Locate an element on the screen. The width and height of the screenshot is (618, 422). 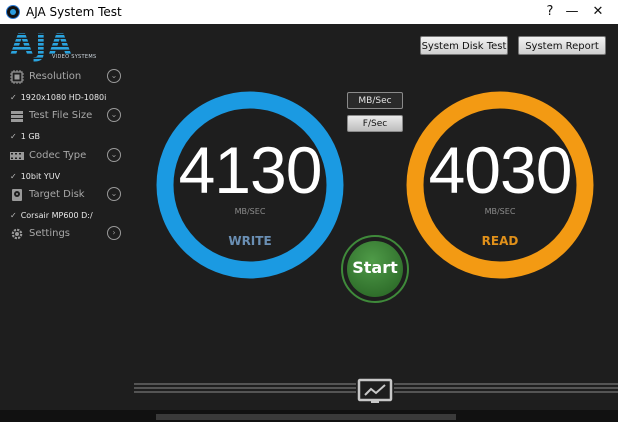
frames-per-sec-button: F/Sec is located at coordinates (375, 123).